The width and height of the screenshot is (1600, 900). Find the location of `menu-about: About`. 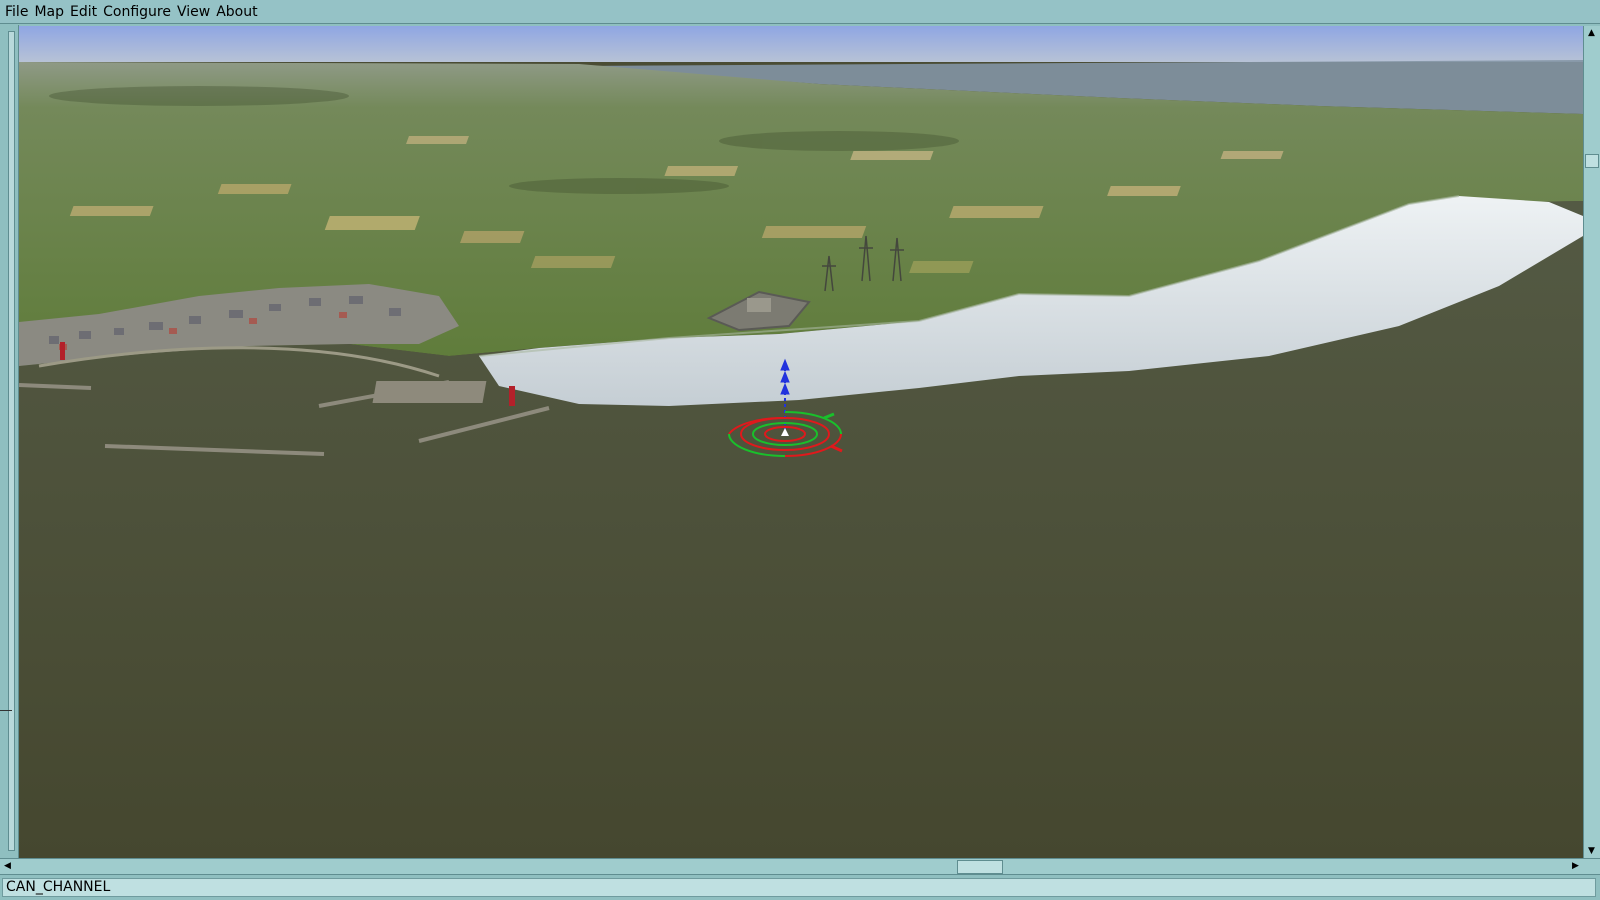

menu-about: About is located at coordinates (237, 12).